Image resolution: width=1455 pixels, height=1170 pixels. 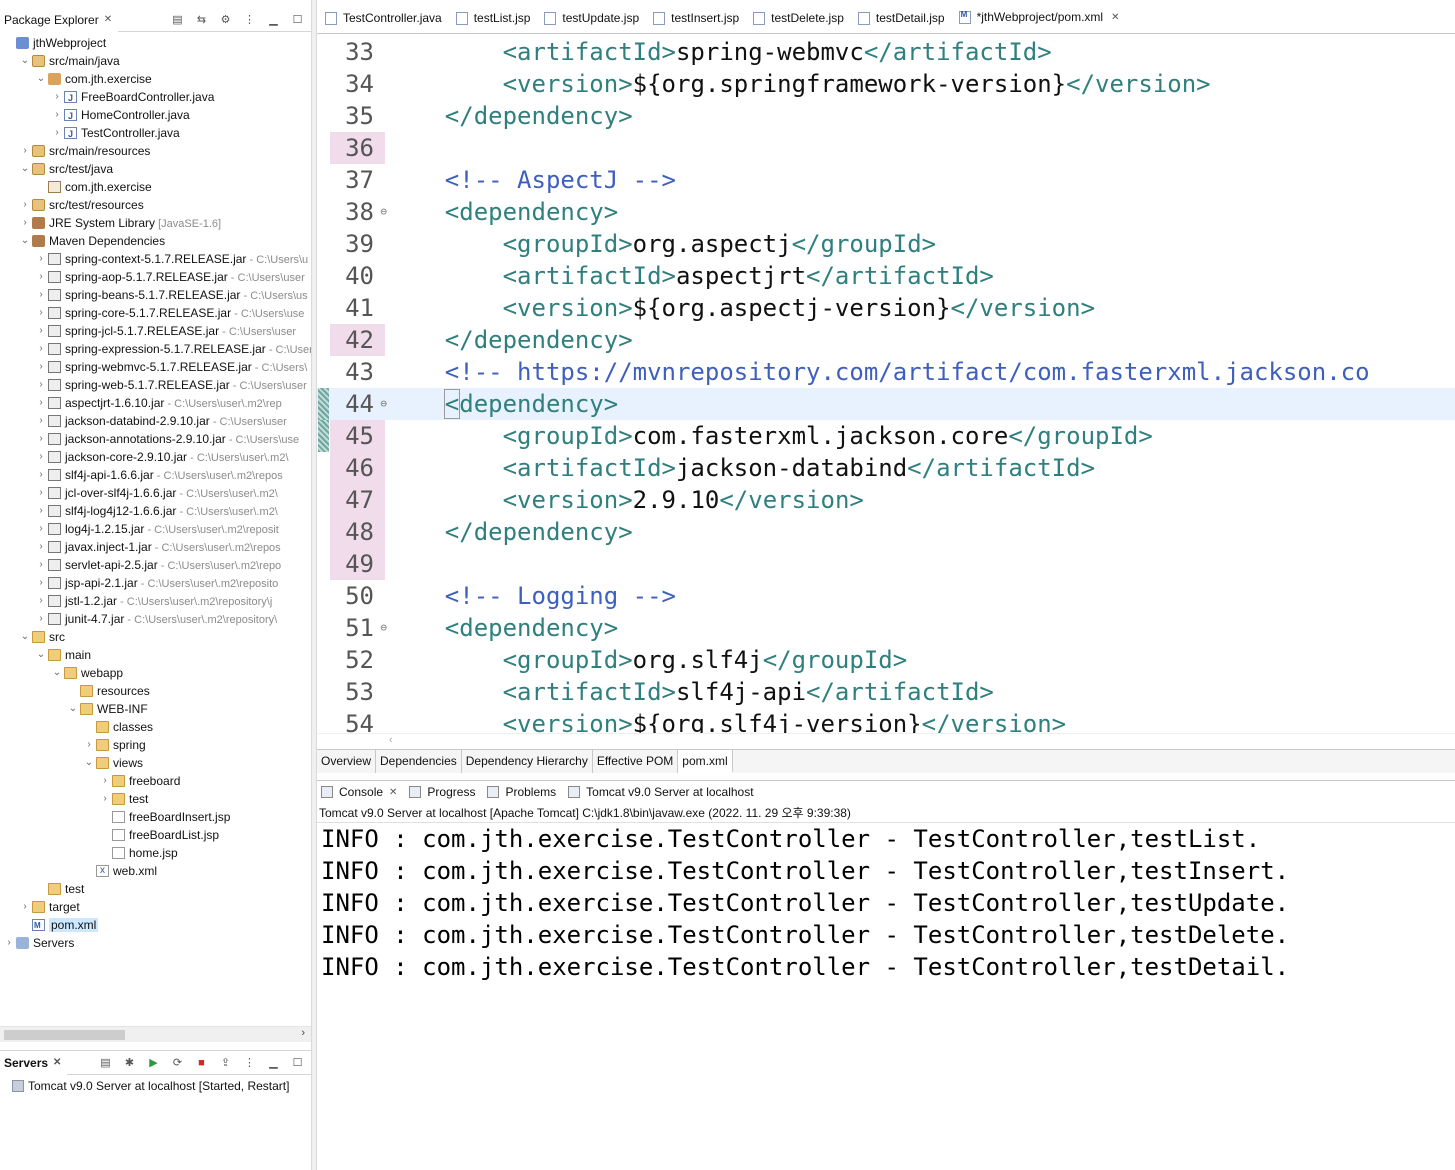 I want to click on pom-page-tab: Dependencies, so click(x=419, y=761).